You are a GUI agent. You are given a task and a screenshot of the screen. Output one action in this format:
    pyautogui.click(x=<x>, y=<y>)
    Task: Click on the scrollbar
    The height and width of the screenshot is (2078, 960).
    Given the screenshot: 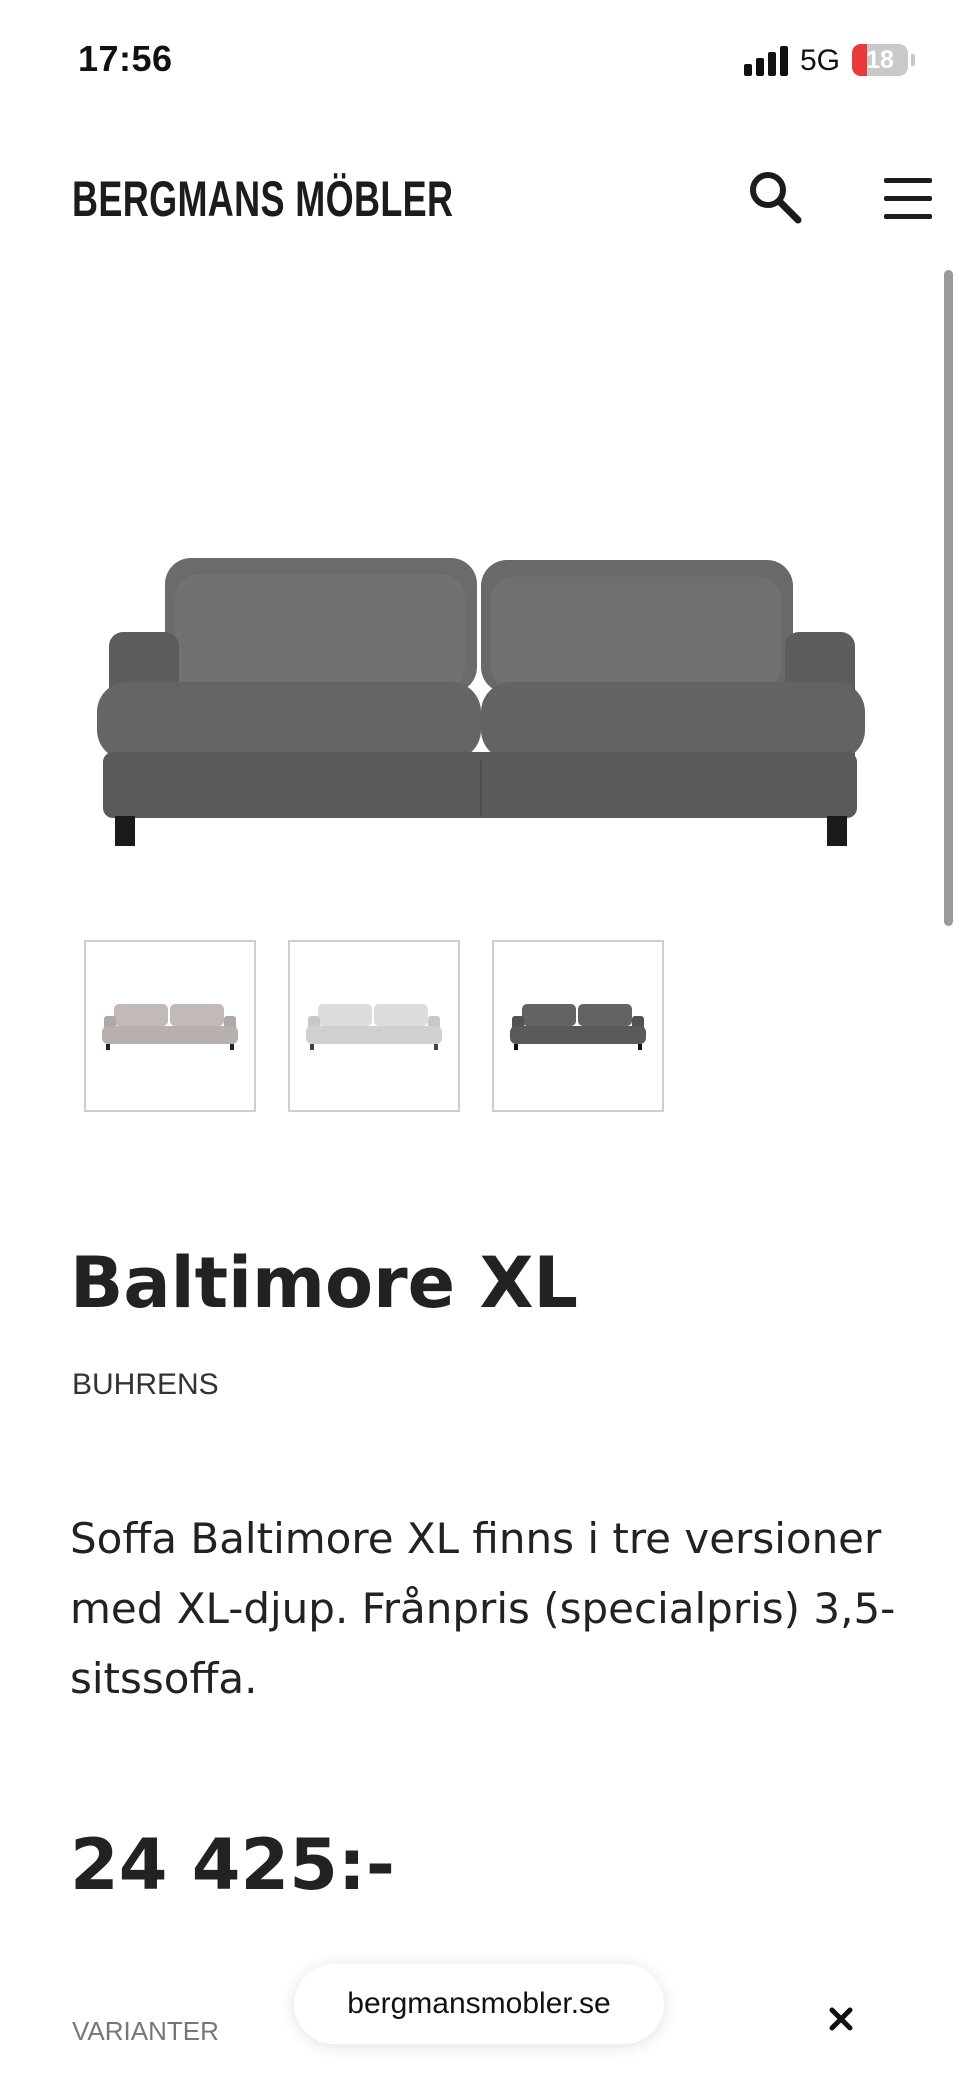 What is the action you would take?
    pyautogui.click(x=948, y=598)
    